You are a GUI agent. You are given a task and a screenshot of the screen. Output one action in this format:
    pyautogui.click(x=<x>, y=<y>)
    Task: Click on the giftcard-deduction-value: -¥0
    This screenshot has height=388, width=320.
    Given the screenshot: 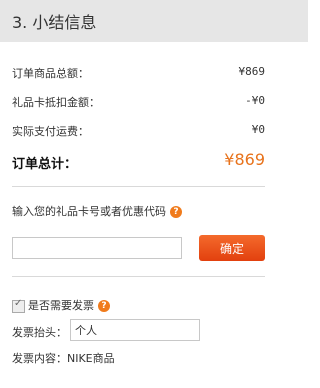 What is the action you would take?
    pyautogui.click(x=255, y=100)
    